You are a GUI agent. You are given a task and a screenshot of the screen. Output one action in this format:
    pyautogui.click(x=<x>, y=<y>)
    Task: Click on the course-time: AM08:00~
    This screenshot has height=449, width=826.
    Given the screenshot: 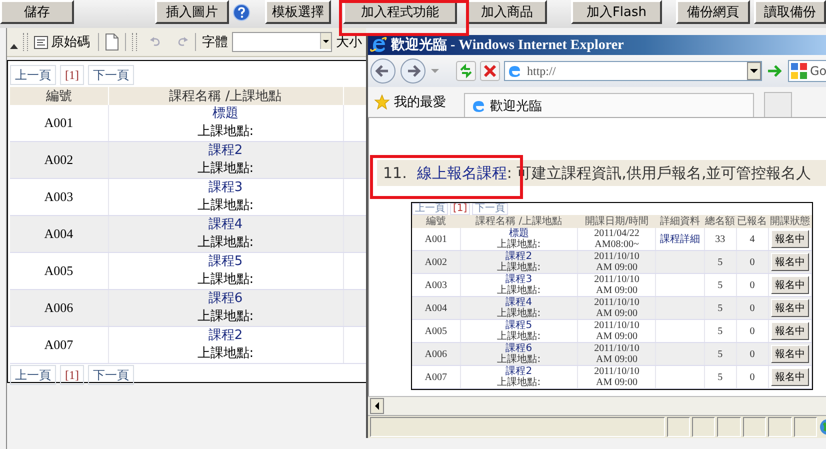 What is the action you would take?
    pyautogui.click(x=616, y=244)
    